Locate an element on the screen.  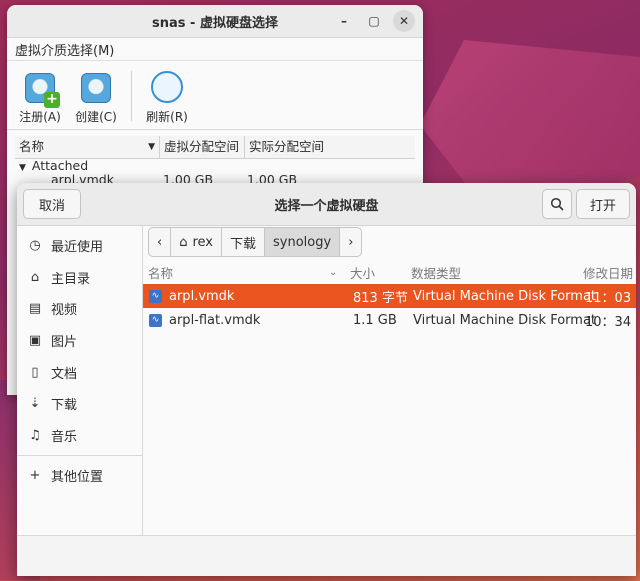
file-size: 813 字节 is located at coordinates (380, 298).